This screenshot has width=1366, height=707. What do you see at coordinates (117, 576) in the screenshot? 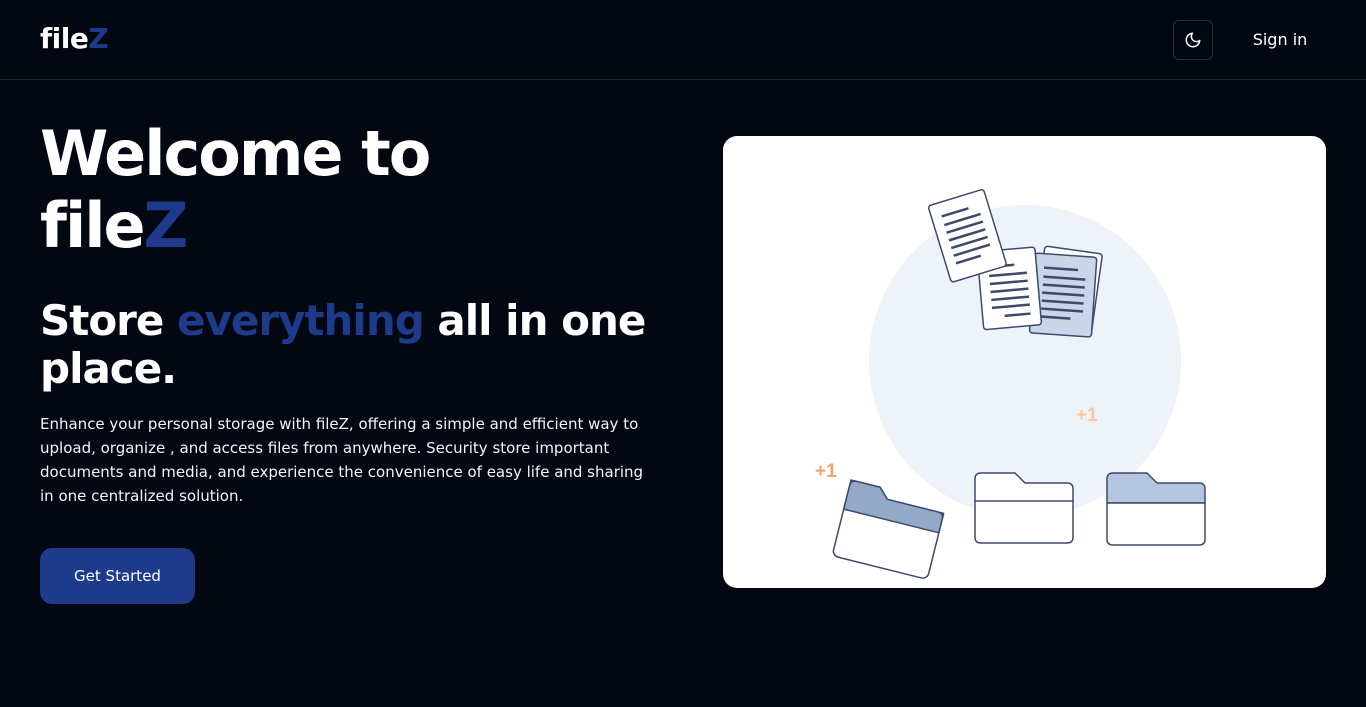
I see `get-started-button: Get Started` at bounding box center [117, 576].